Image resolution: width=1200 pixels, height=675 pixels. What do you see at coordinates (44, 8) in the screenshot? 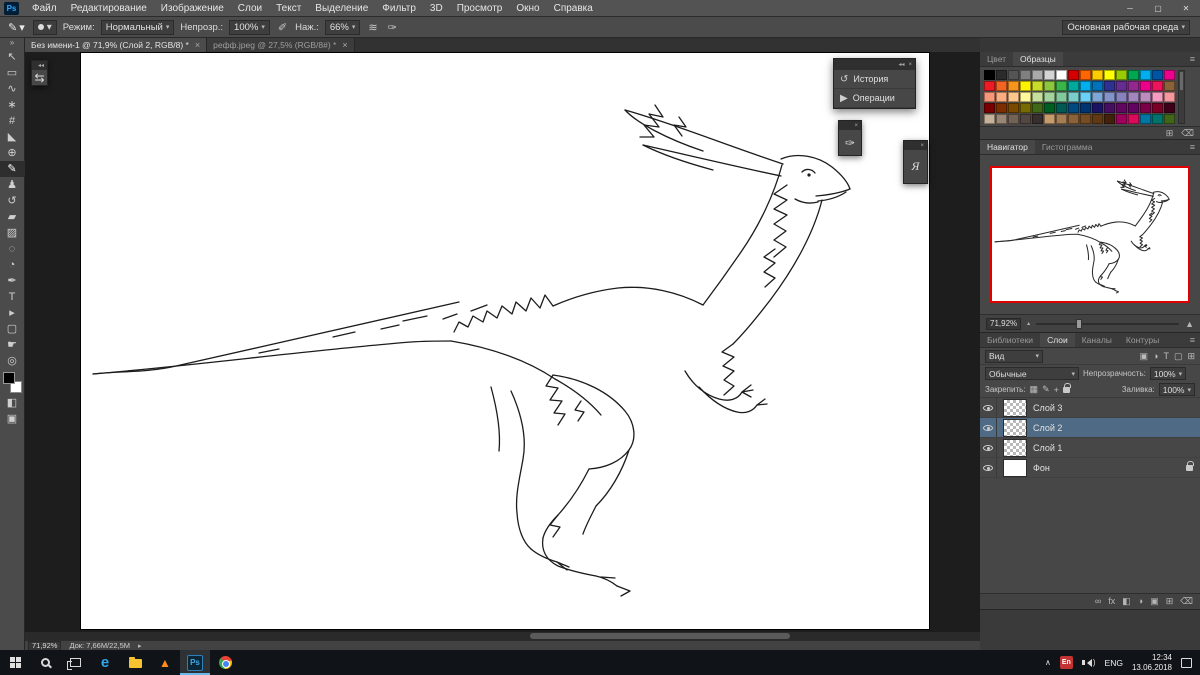
I see `menu-item-Файл: Файл` at bounding box center [44, 8].